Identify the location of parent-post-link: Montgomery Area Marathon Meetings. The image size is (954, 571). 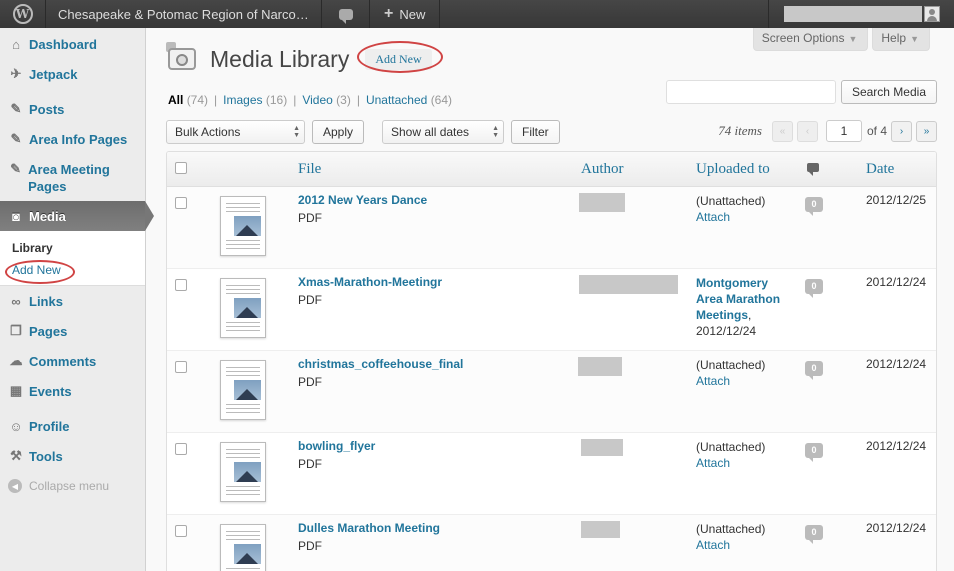
(738, 299).